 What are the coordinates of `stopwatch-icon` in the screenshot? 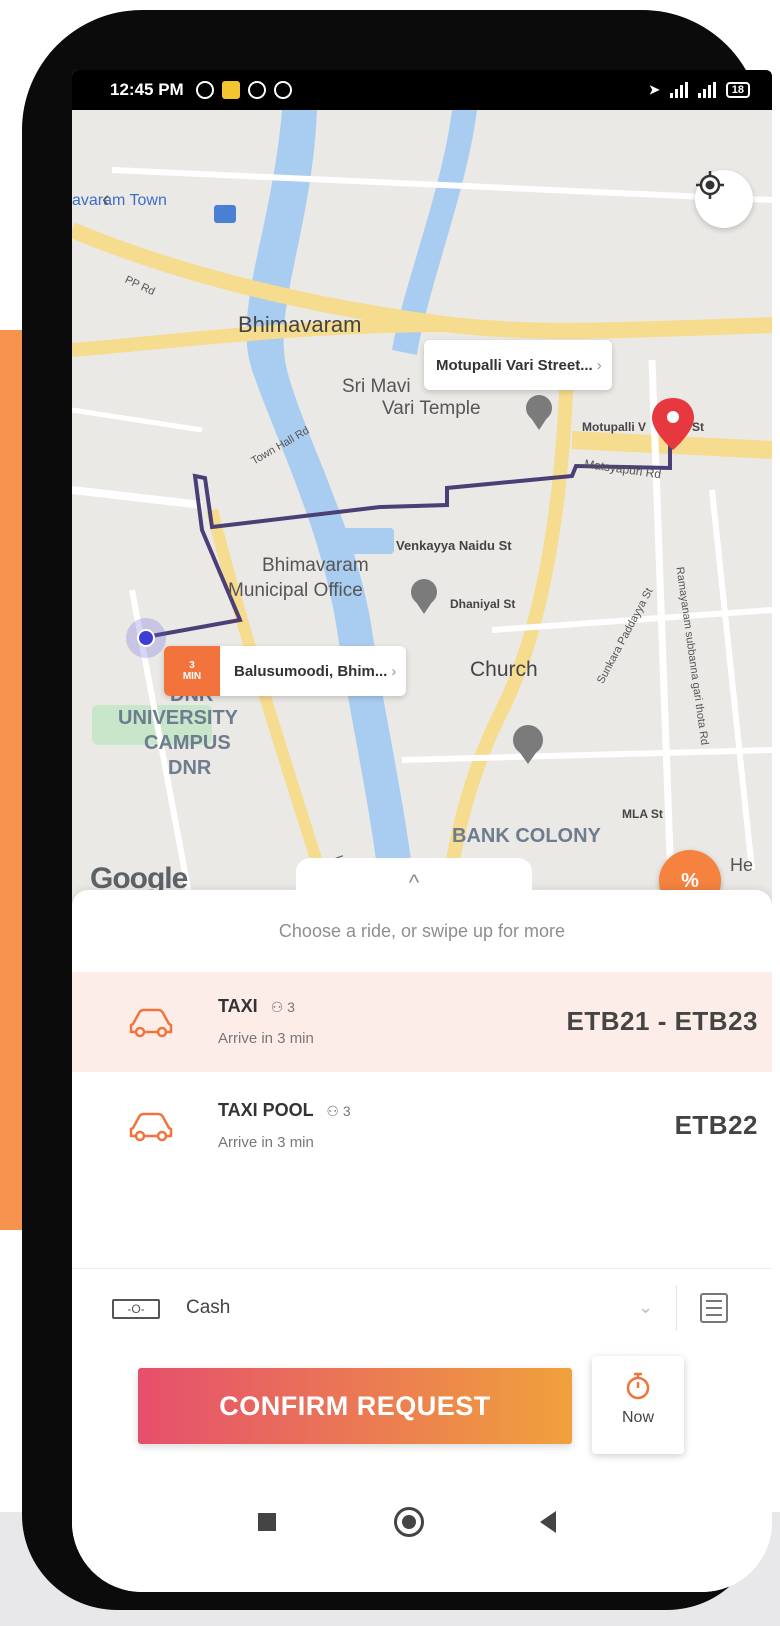 It's located at (638, 1386).